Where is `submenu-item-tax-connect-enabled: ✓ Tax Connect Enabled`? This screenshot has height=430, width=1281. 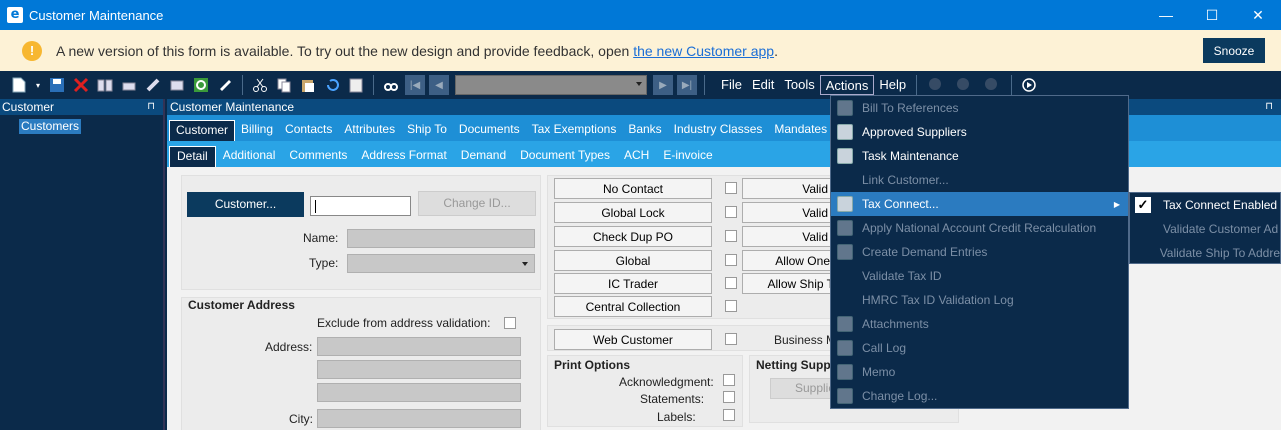
submenu-item-tax-connect-enabled: ✓ Tax Connect Enabled is located at coordinates (1205, 205).